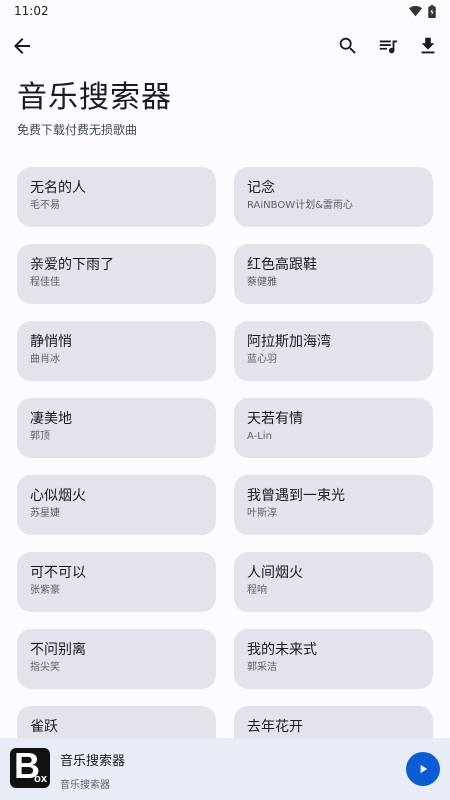 Image resolution: width=450 pixels, height=800 pixels. Describe the element at coordinates (85, 785) in the screenshot. I see `player-subtitle: 音乐搜索器` at that location.